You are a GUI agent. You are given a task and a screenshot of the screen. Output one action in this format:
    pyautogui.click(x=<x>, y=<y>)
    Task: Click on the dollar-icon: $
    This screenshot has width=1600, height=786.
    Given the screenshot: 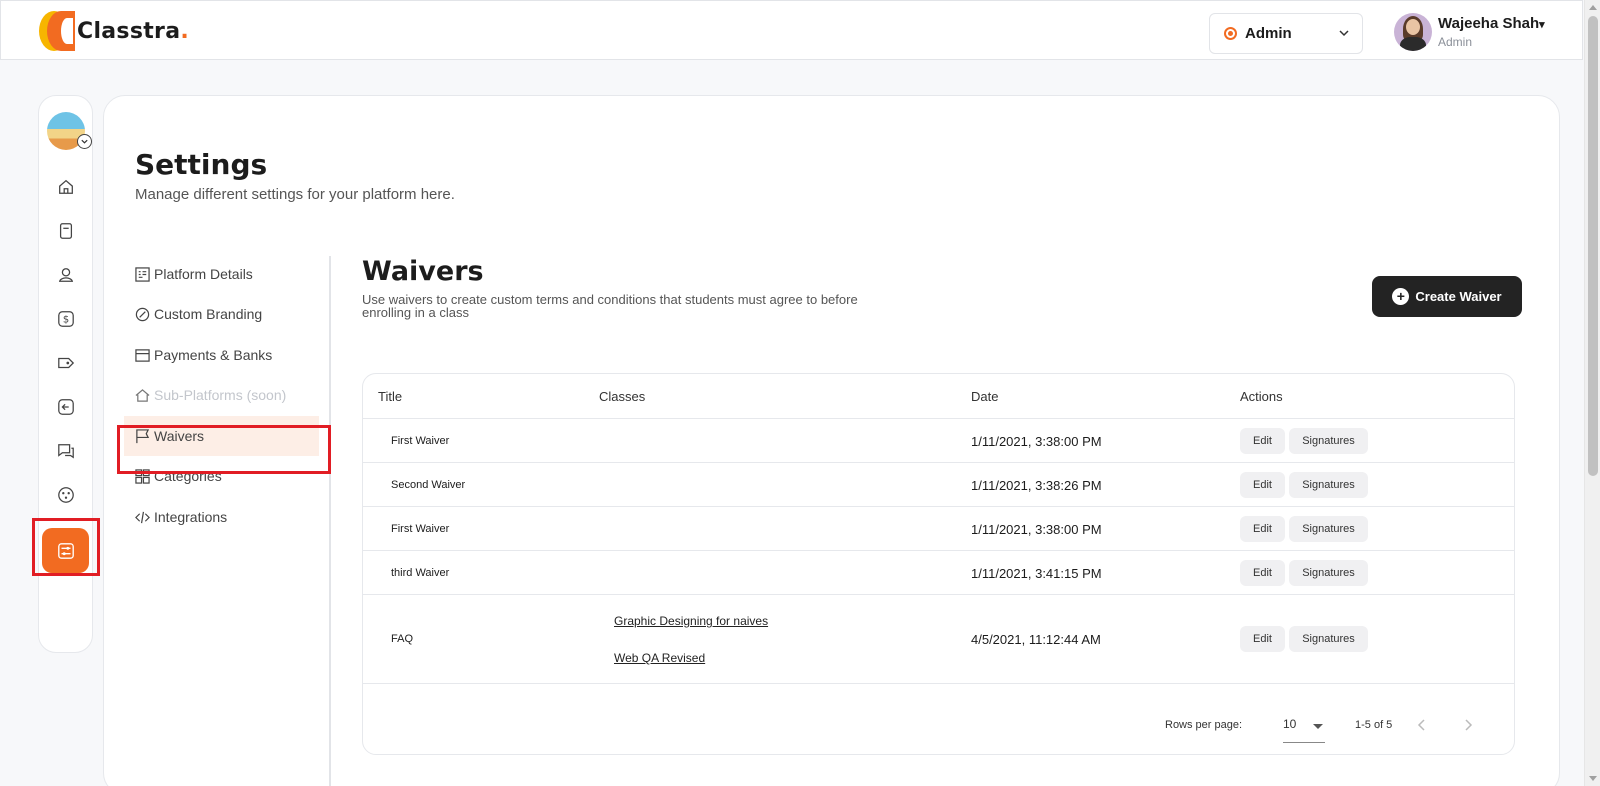 What is the action you would take?
    pyautogui.click(x=66, y=319)
    